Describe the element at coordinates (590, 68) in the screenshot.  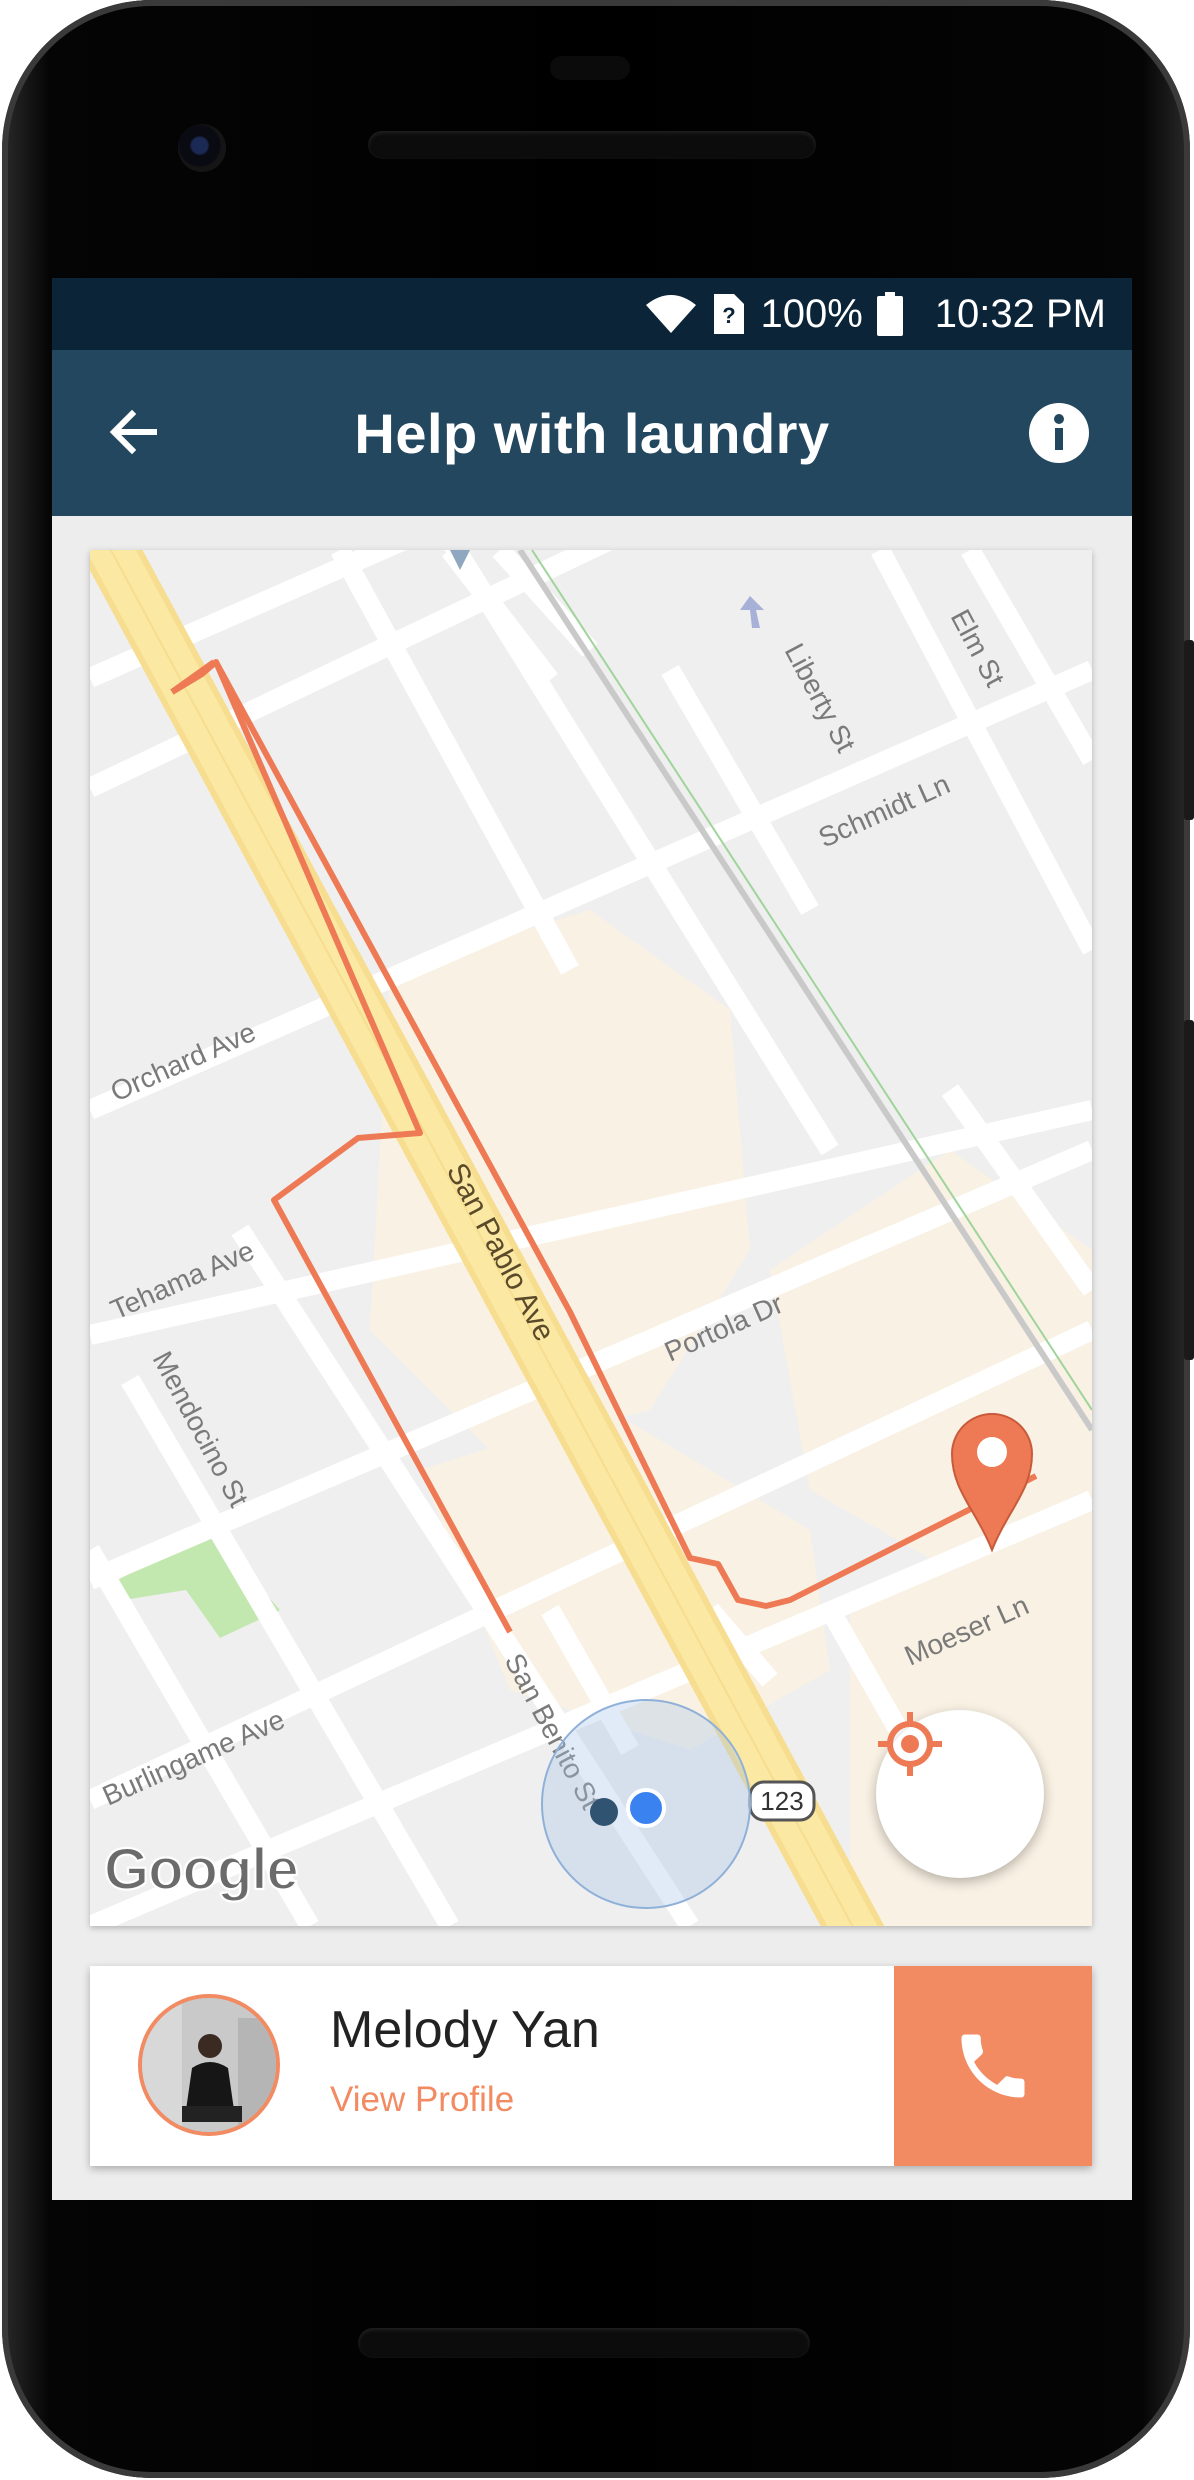
I see `proximity-sensor` at that location.